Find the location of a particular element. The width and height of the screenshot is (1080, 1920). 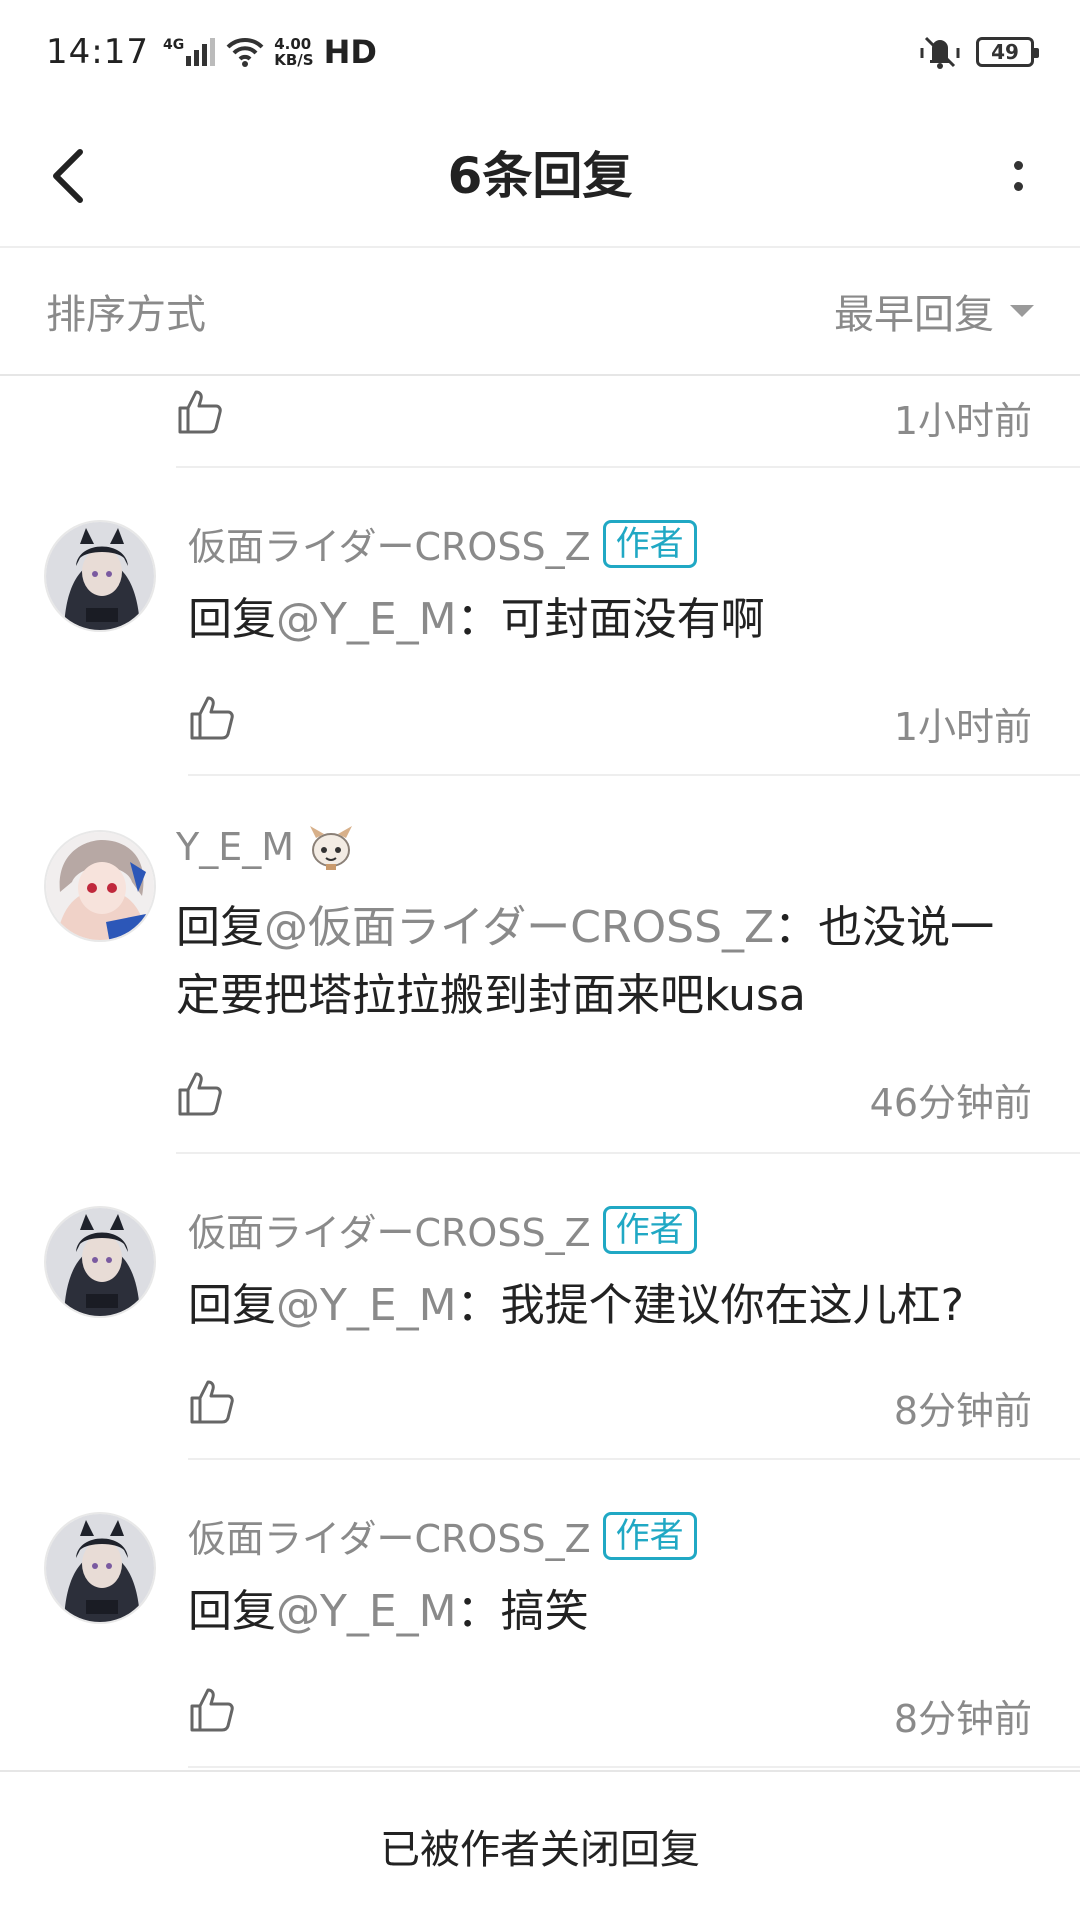

reply-text: ：我提个建议你在这儿杠? is located at coordinates (710, 1305).